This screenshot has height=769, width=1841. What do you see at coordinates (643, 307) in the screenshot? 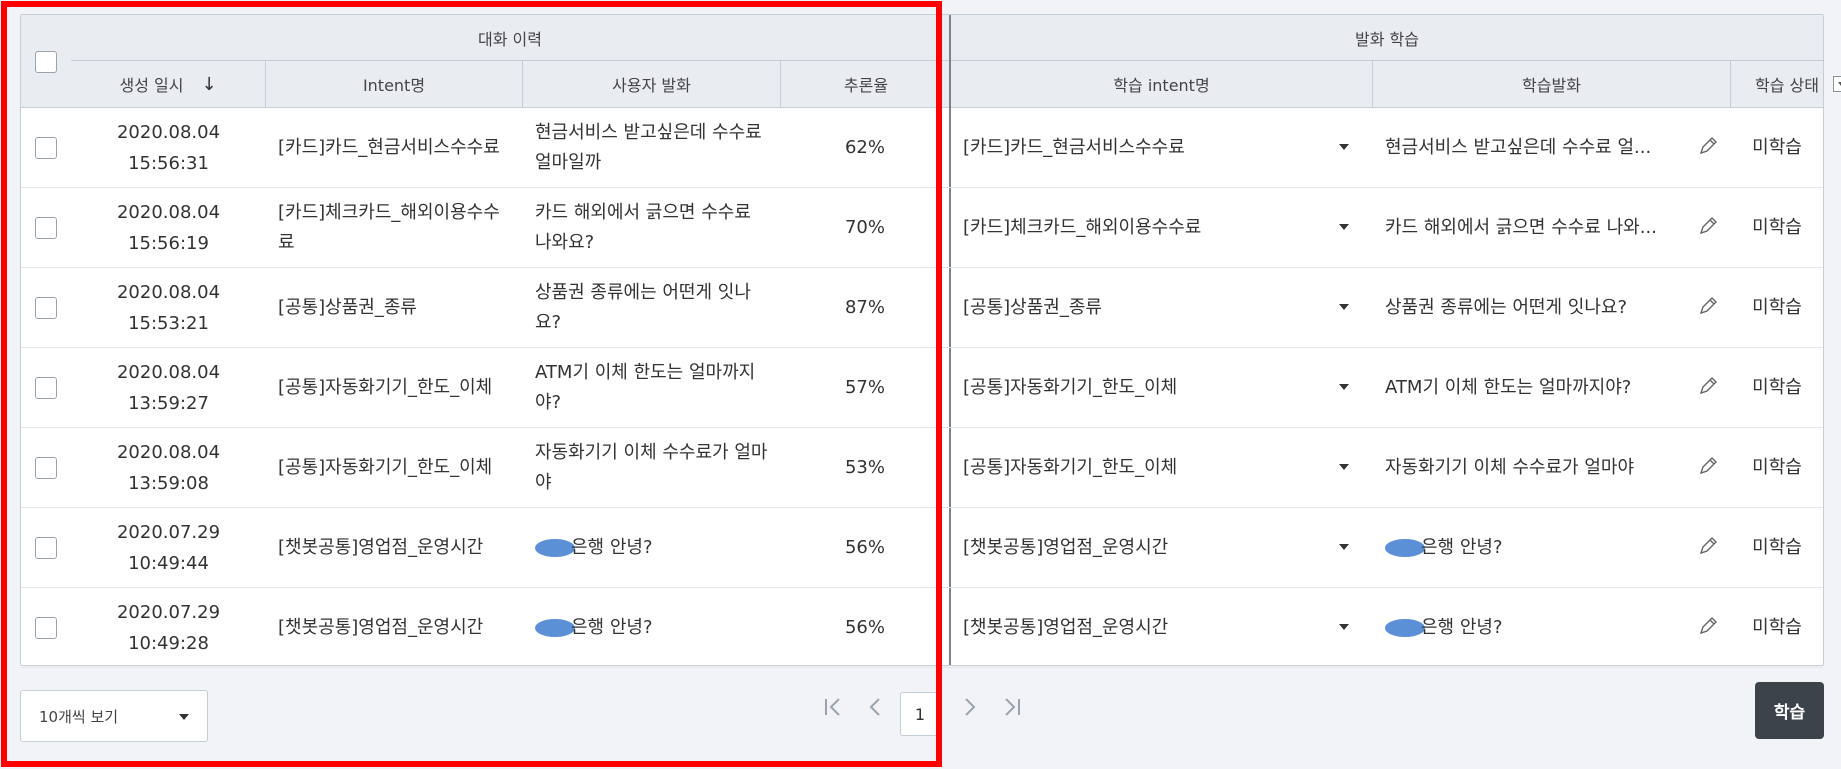
I see `utterance-text: 상품권 종류에는 어떤게 잇나요?` at bounding box center [643, 307].